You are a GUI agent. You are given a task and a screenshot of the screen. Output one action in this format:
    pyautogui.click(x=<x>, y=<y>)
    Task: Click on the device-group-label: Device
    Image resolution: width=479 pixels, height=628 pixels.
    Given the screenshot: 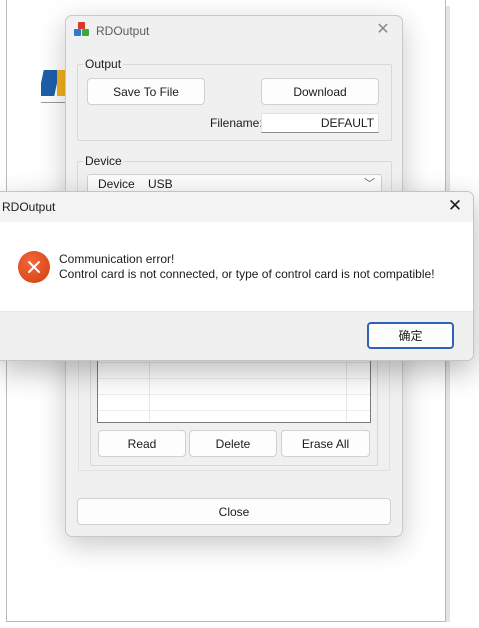 What is the action you would take?
    pyautogui.click(x=103, y=161)
    